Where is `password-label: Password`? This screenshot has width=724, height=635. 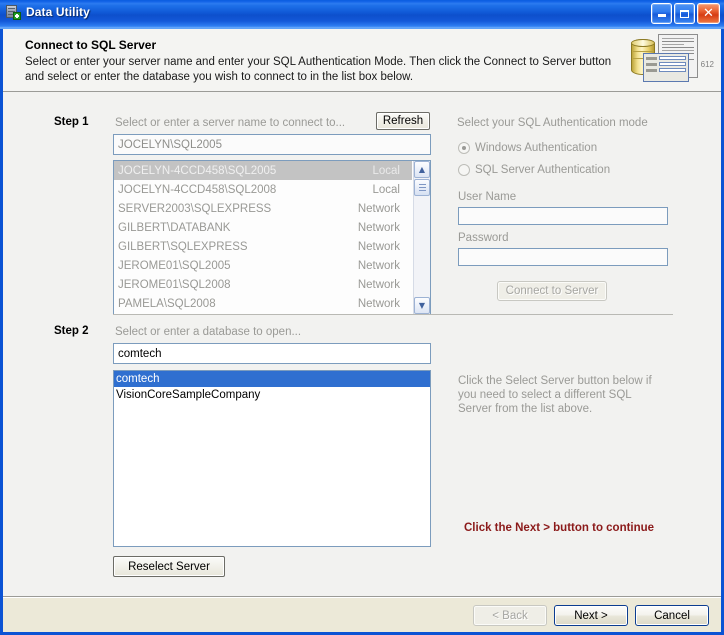
password-label: Password is located at coordinates (483, 238).